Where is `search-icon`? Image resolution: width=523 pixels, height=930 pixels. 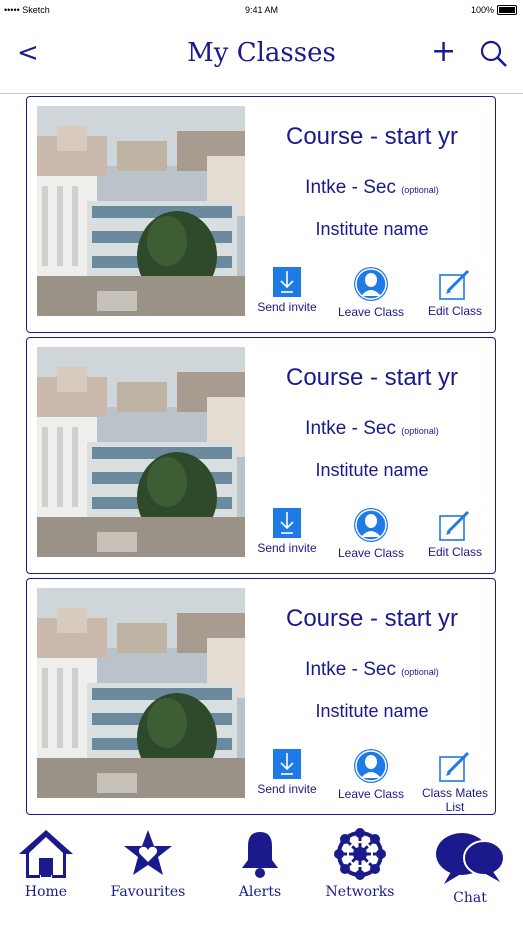 search-icon is located at coordinates (494, 54).